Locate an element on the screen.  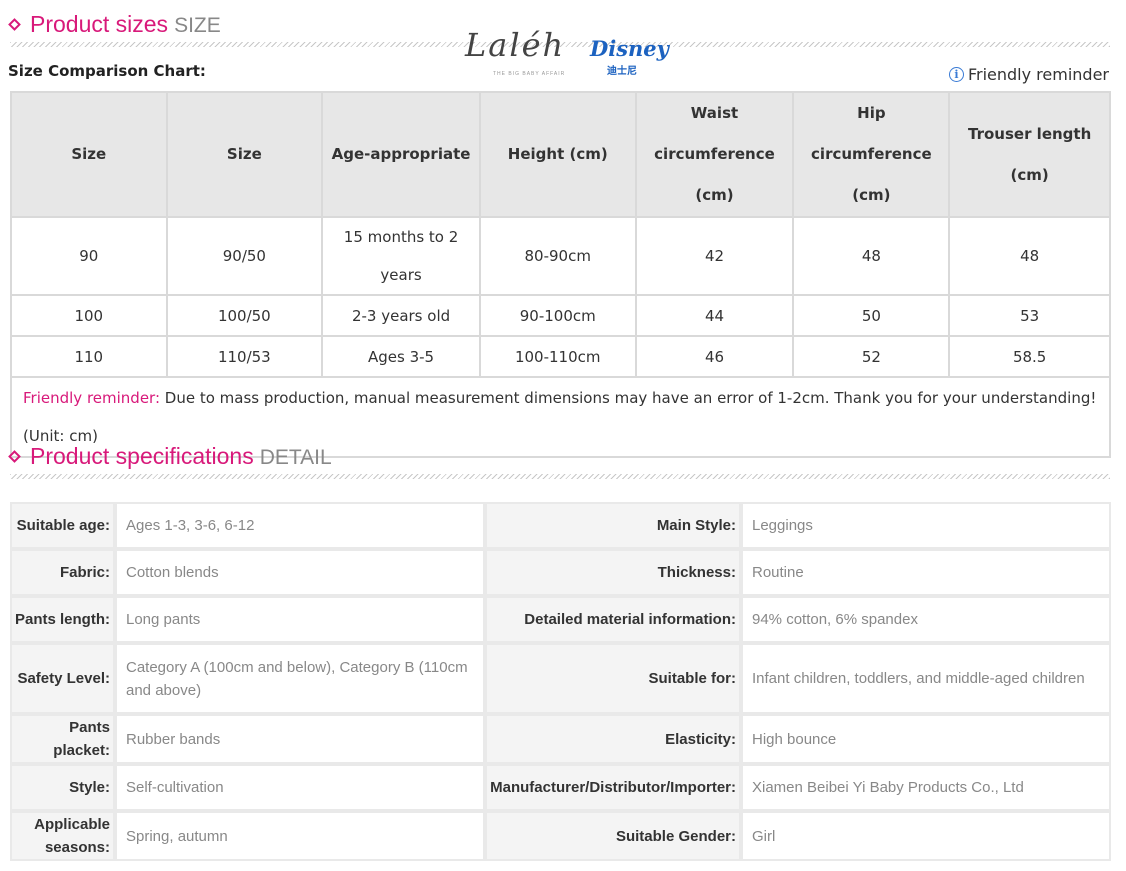
column-header: Hip circumference (cm) is located at coordinates (871, 154).